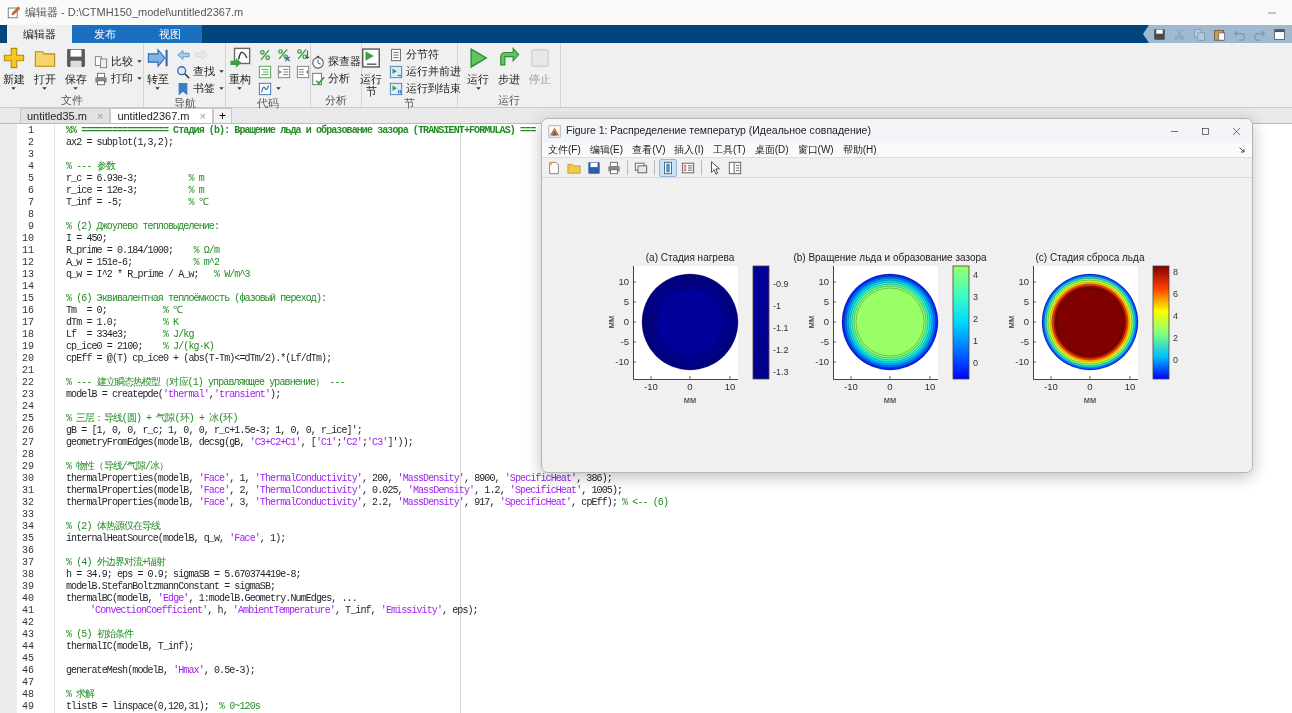  I want to click on line-number: 15, so click(28, 299).